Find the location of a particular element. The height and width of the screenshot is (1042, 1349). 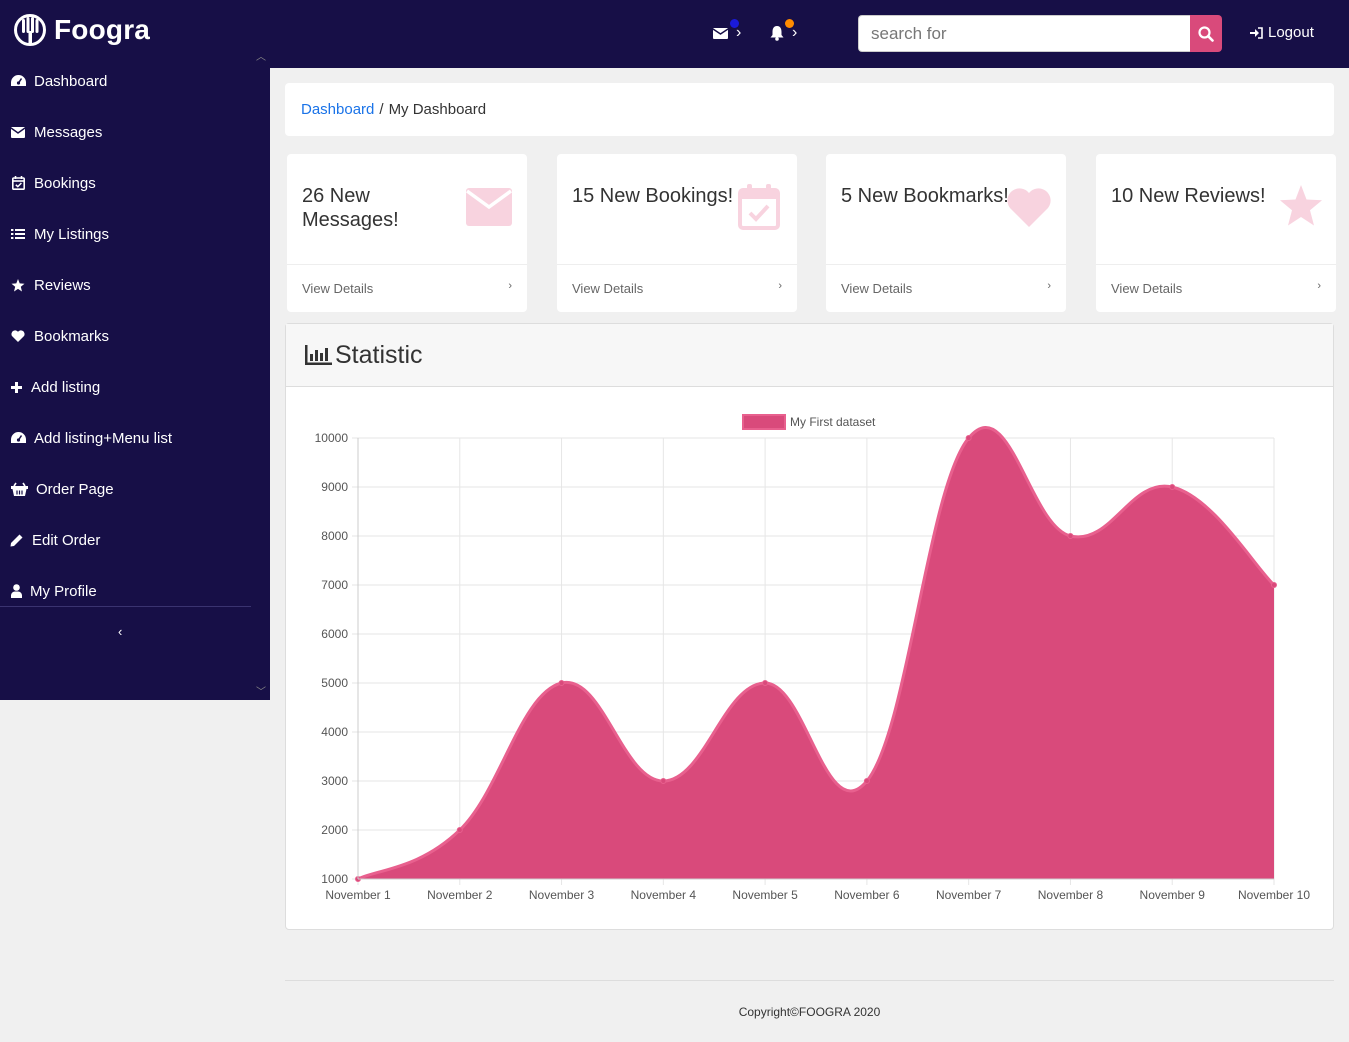

list-icon is located at coordinates (18, 234).